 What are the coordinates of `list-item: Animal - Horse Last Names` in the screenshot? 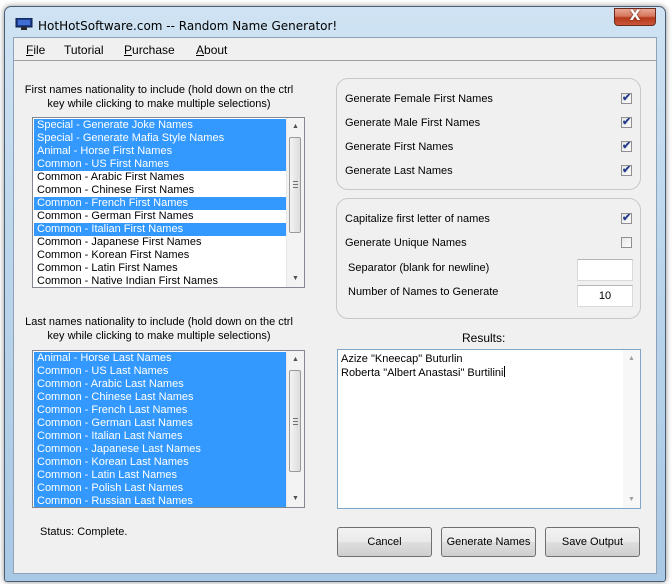 It's located at (160, 358).